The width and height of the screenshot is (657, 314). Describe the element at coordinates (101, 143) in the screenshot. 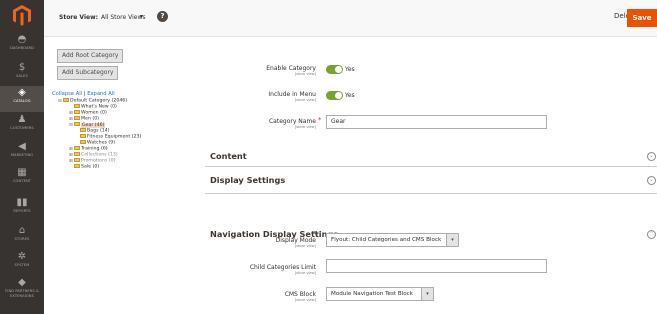

I see `tree-node-label: Watches (9)` at that location.